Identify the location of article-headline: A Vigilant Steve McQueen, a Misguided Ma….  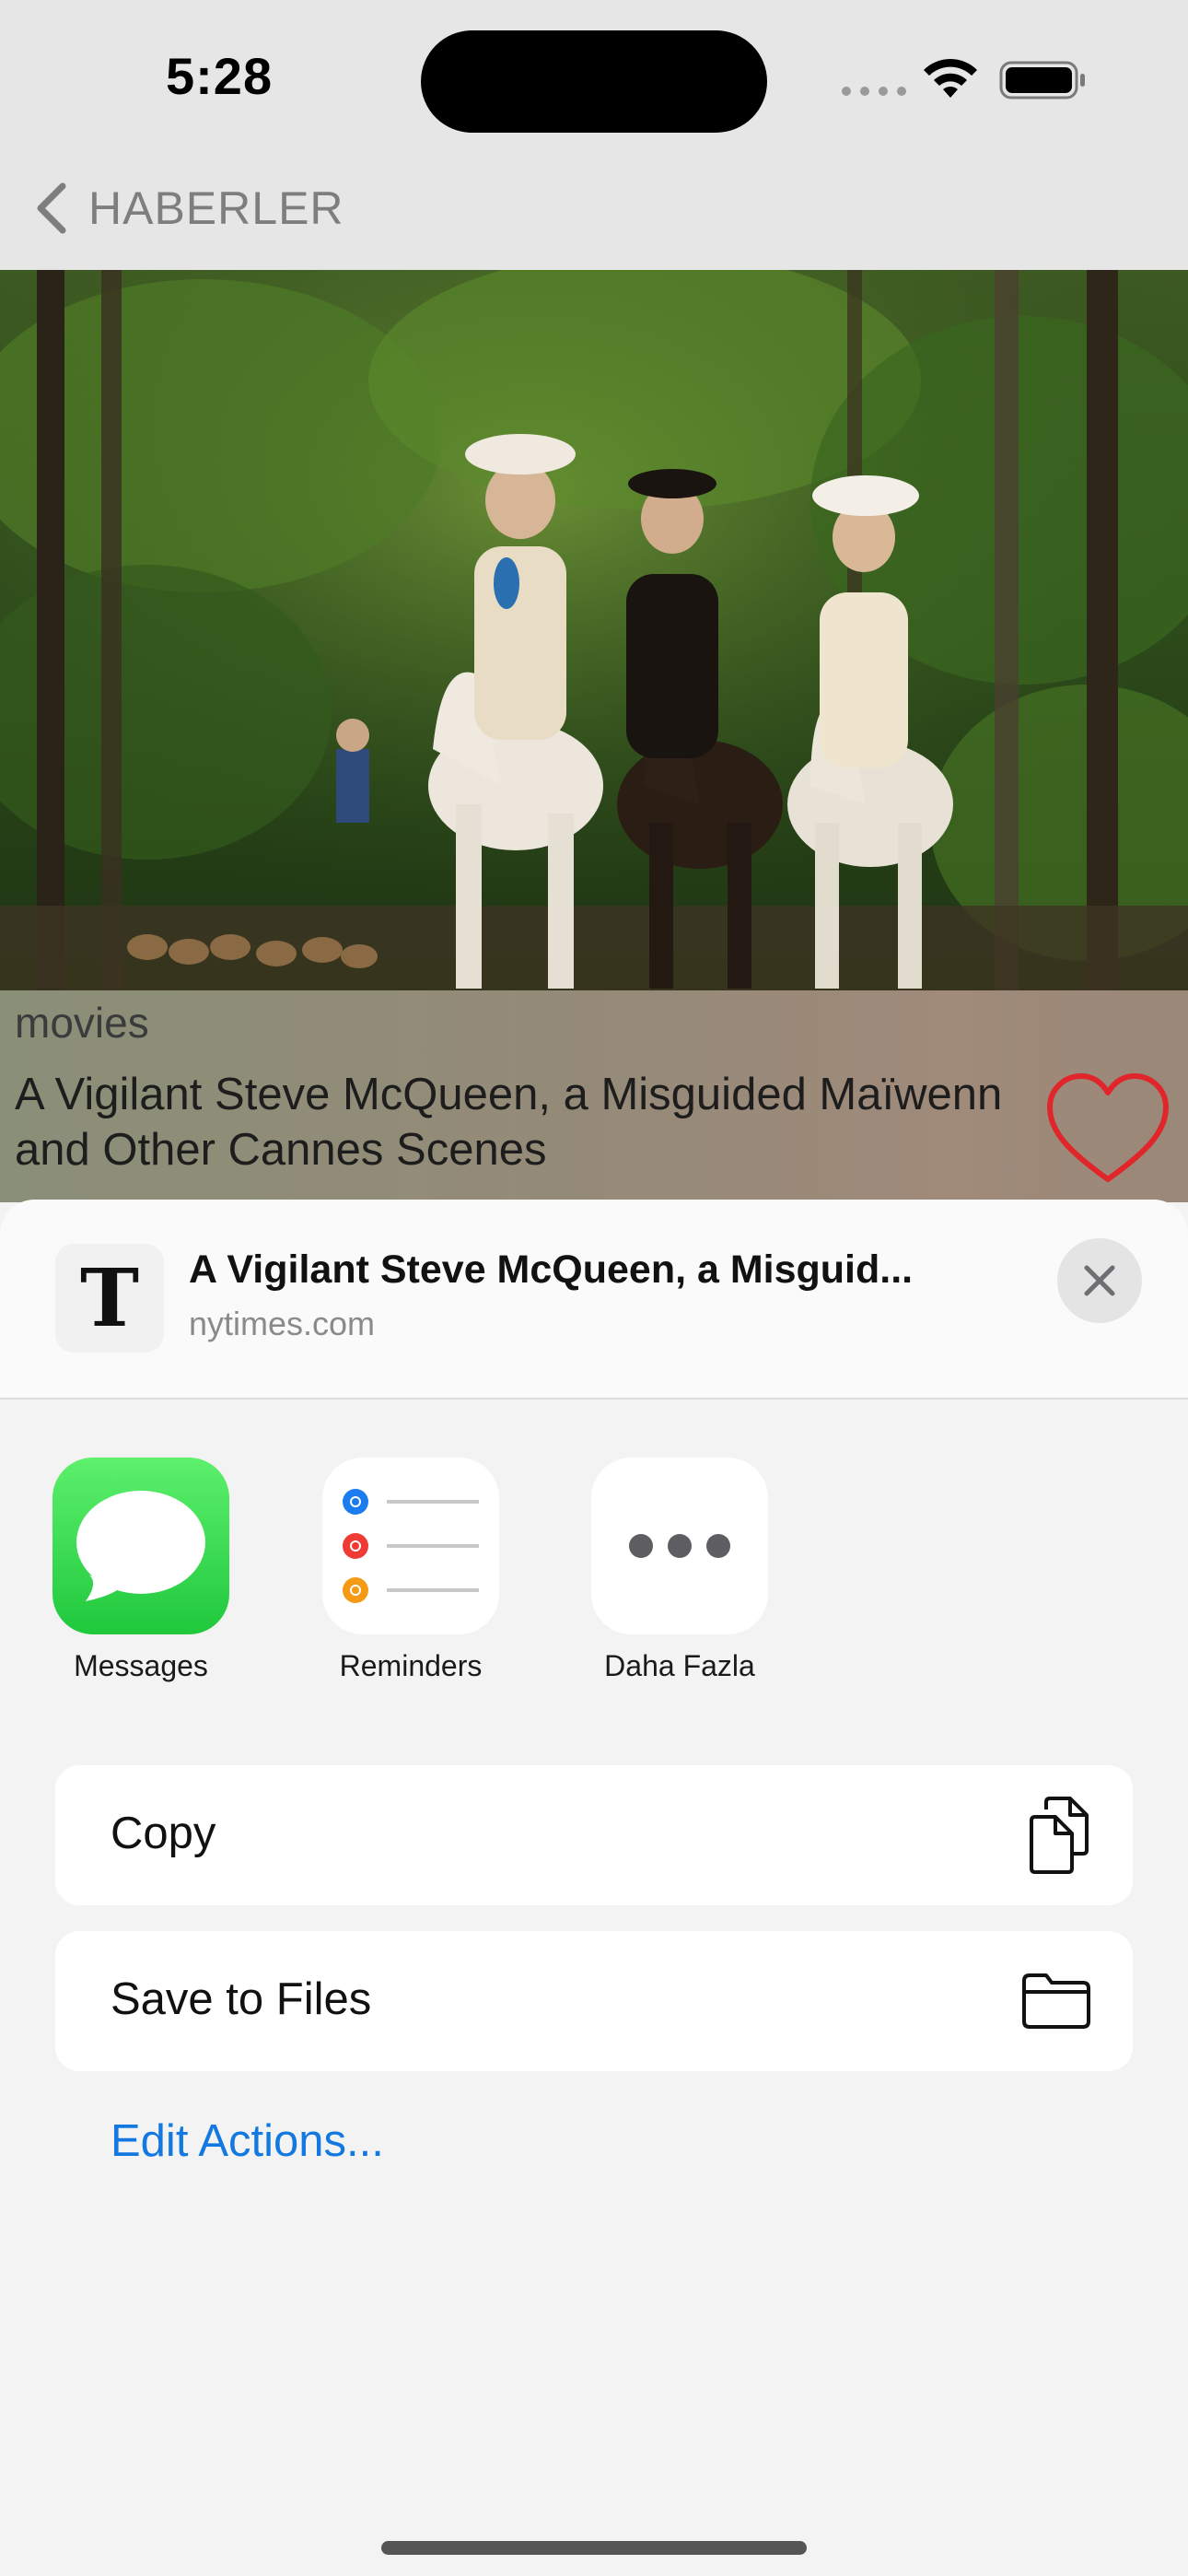
(530, 1122).